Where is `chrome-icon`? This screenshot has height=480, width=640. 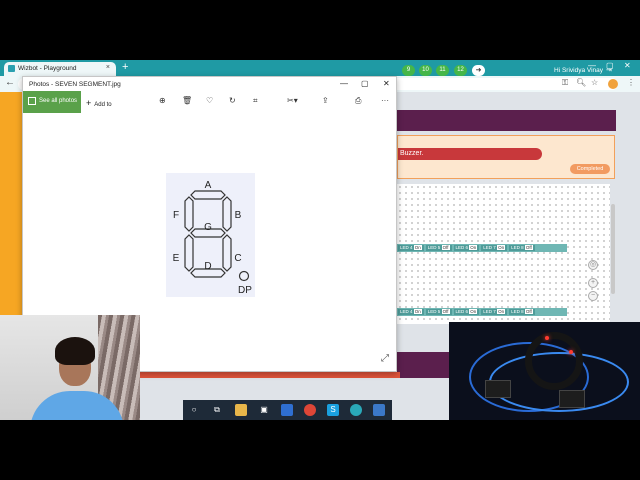
chrome-icon is located at coordinates (310, 410).